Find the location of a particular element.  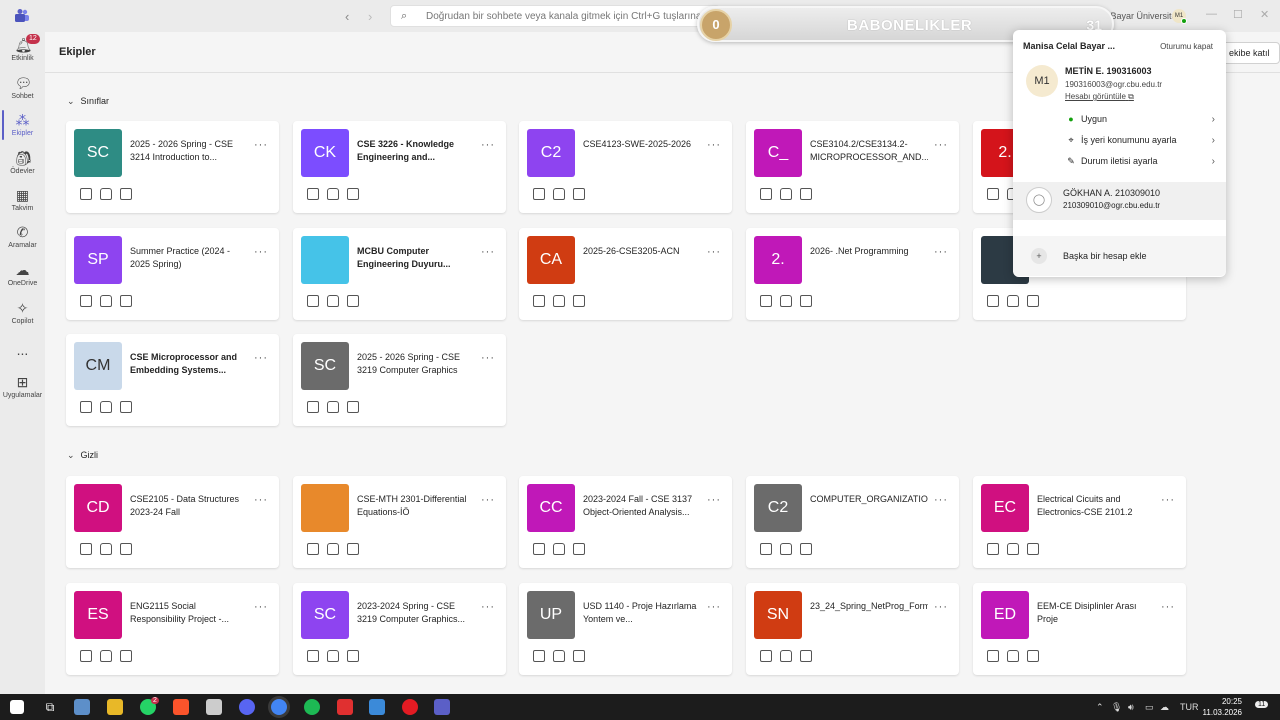

rail-item-calls: ✆ Aramalar is located at coordinates (22, 236).